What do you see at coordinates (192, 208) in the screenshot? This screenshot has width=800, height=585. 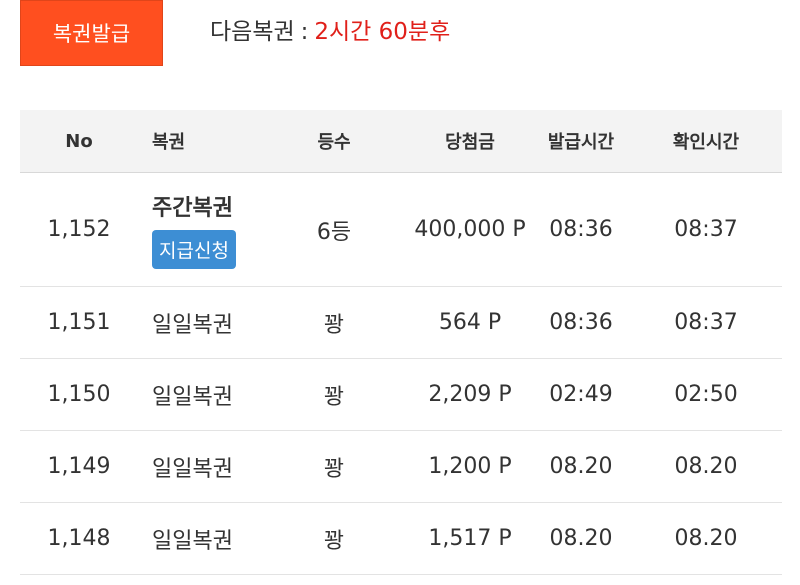 I see `ticket-name: 주간복권` at bounding box center [192, 208].